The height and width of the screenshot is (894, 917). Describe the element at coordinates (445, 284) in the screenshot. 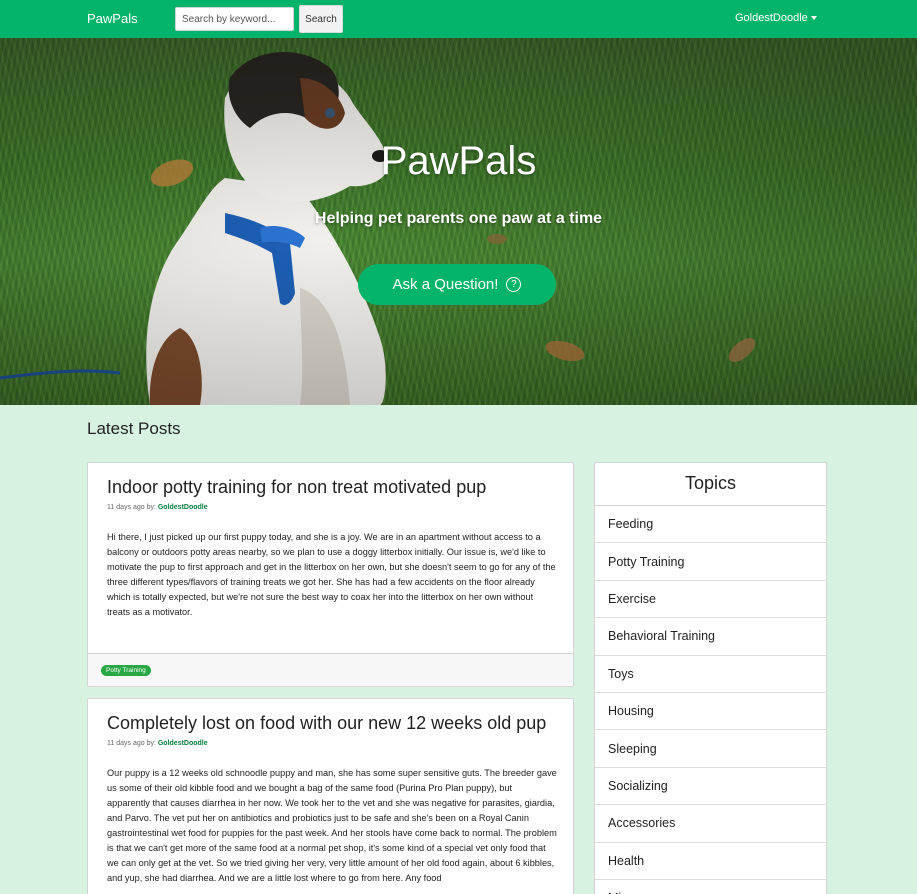

I see `ask-question-label: Ask a Question!` at that location.